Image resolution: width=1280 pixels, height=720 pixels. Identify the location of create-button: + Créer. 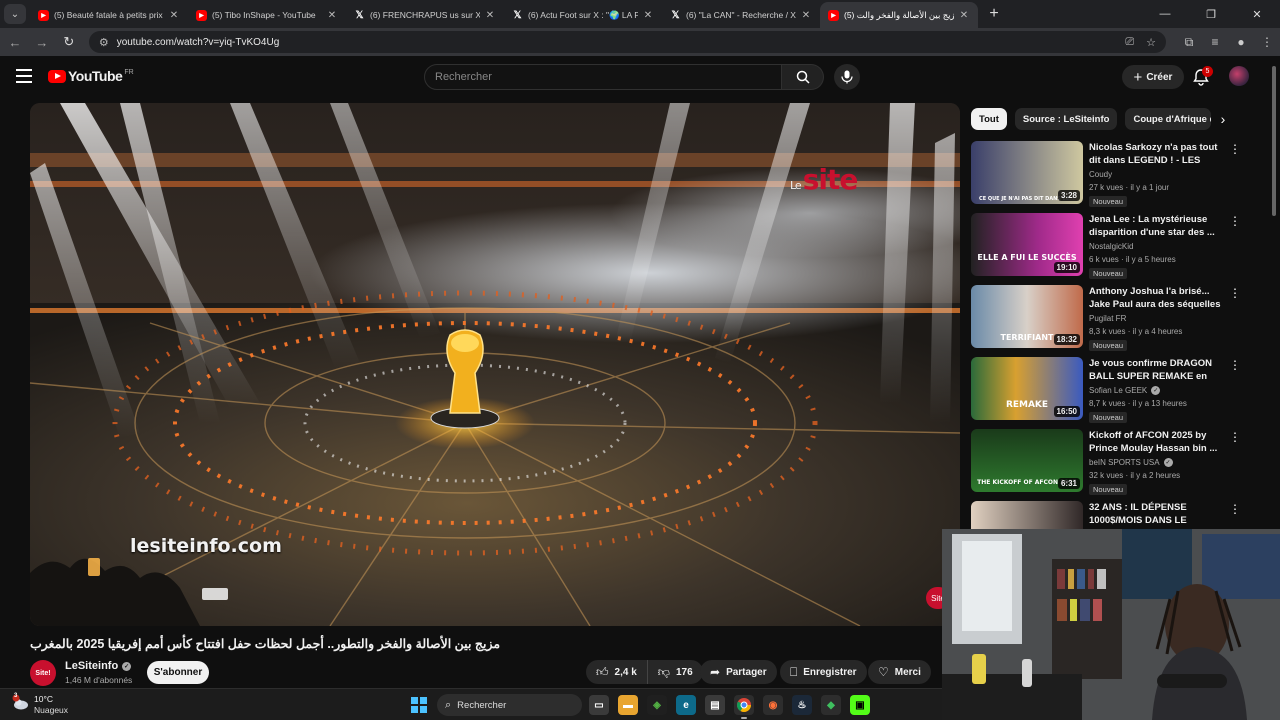
(1153, 77).